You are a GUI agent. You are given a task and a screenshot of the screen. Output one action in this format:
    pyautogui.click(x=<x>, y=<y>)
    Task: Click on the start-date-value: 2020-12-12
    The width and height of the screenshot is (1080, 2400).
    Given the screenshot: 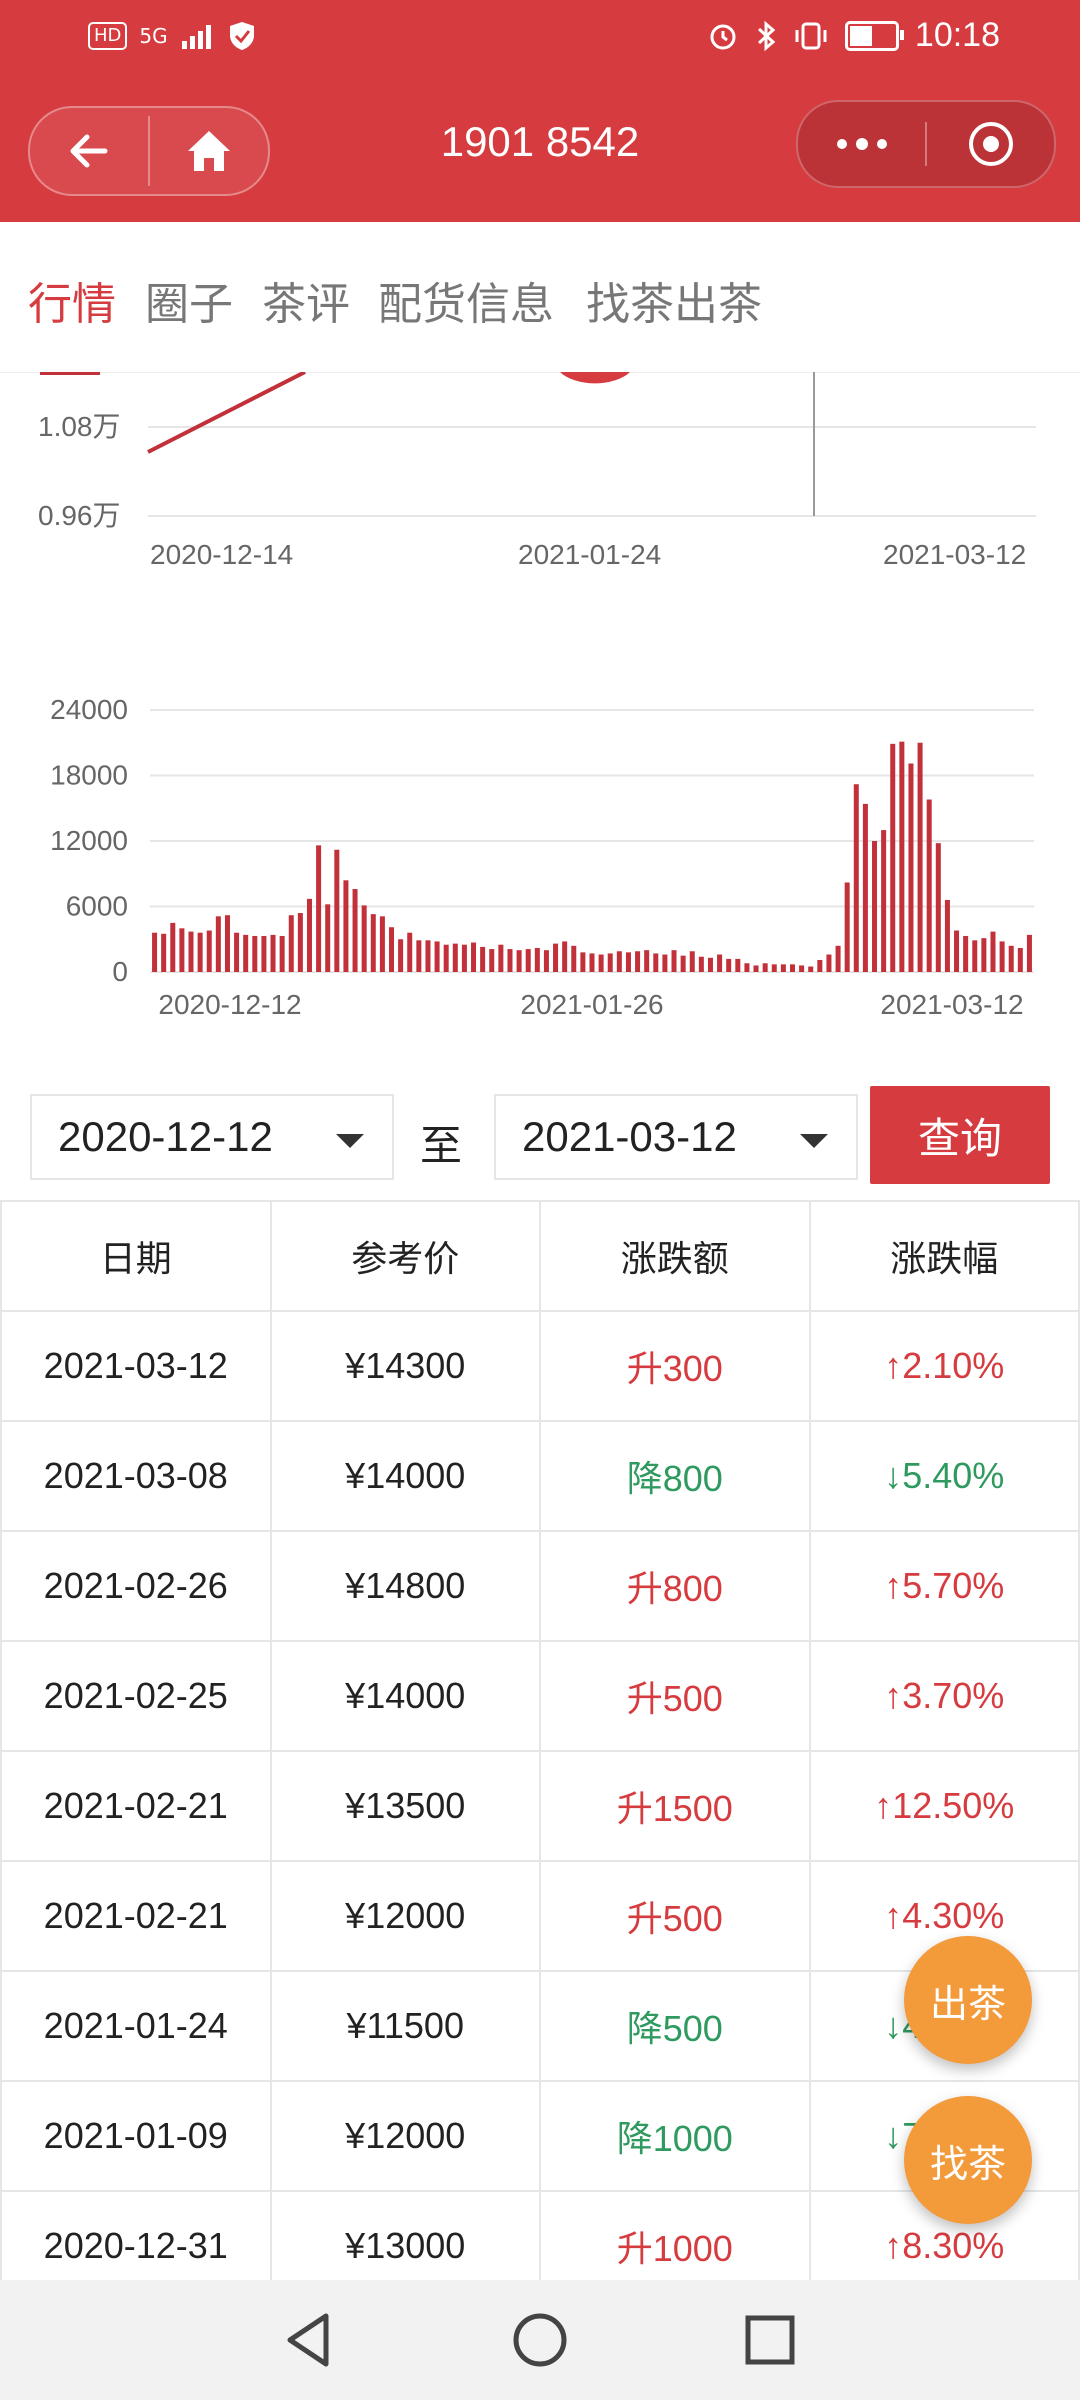 What is the action you would take?
    pyautogui.click(x=165, y=1136)
    